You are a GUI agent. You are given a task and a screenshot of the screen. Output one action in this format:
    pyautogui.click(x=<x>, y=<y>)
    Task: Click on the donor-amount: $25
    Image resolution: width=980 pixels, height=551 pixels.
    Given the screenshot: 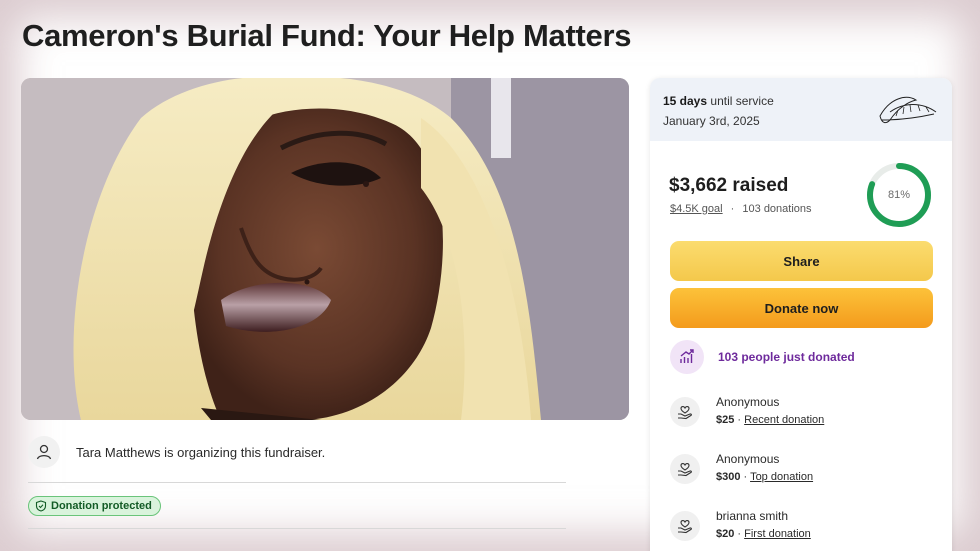 What is the action you would take?
    pyautogui.click(x=725, y=420)
    